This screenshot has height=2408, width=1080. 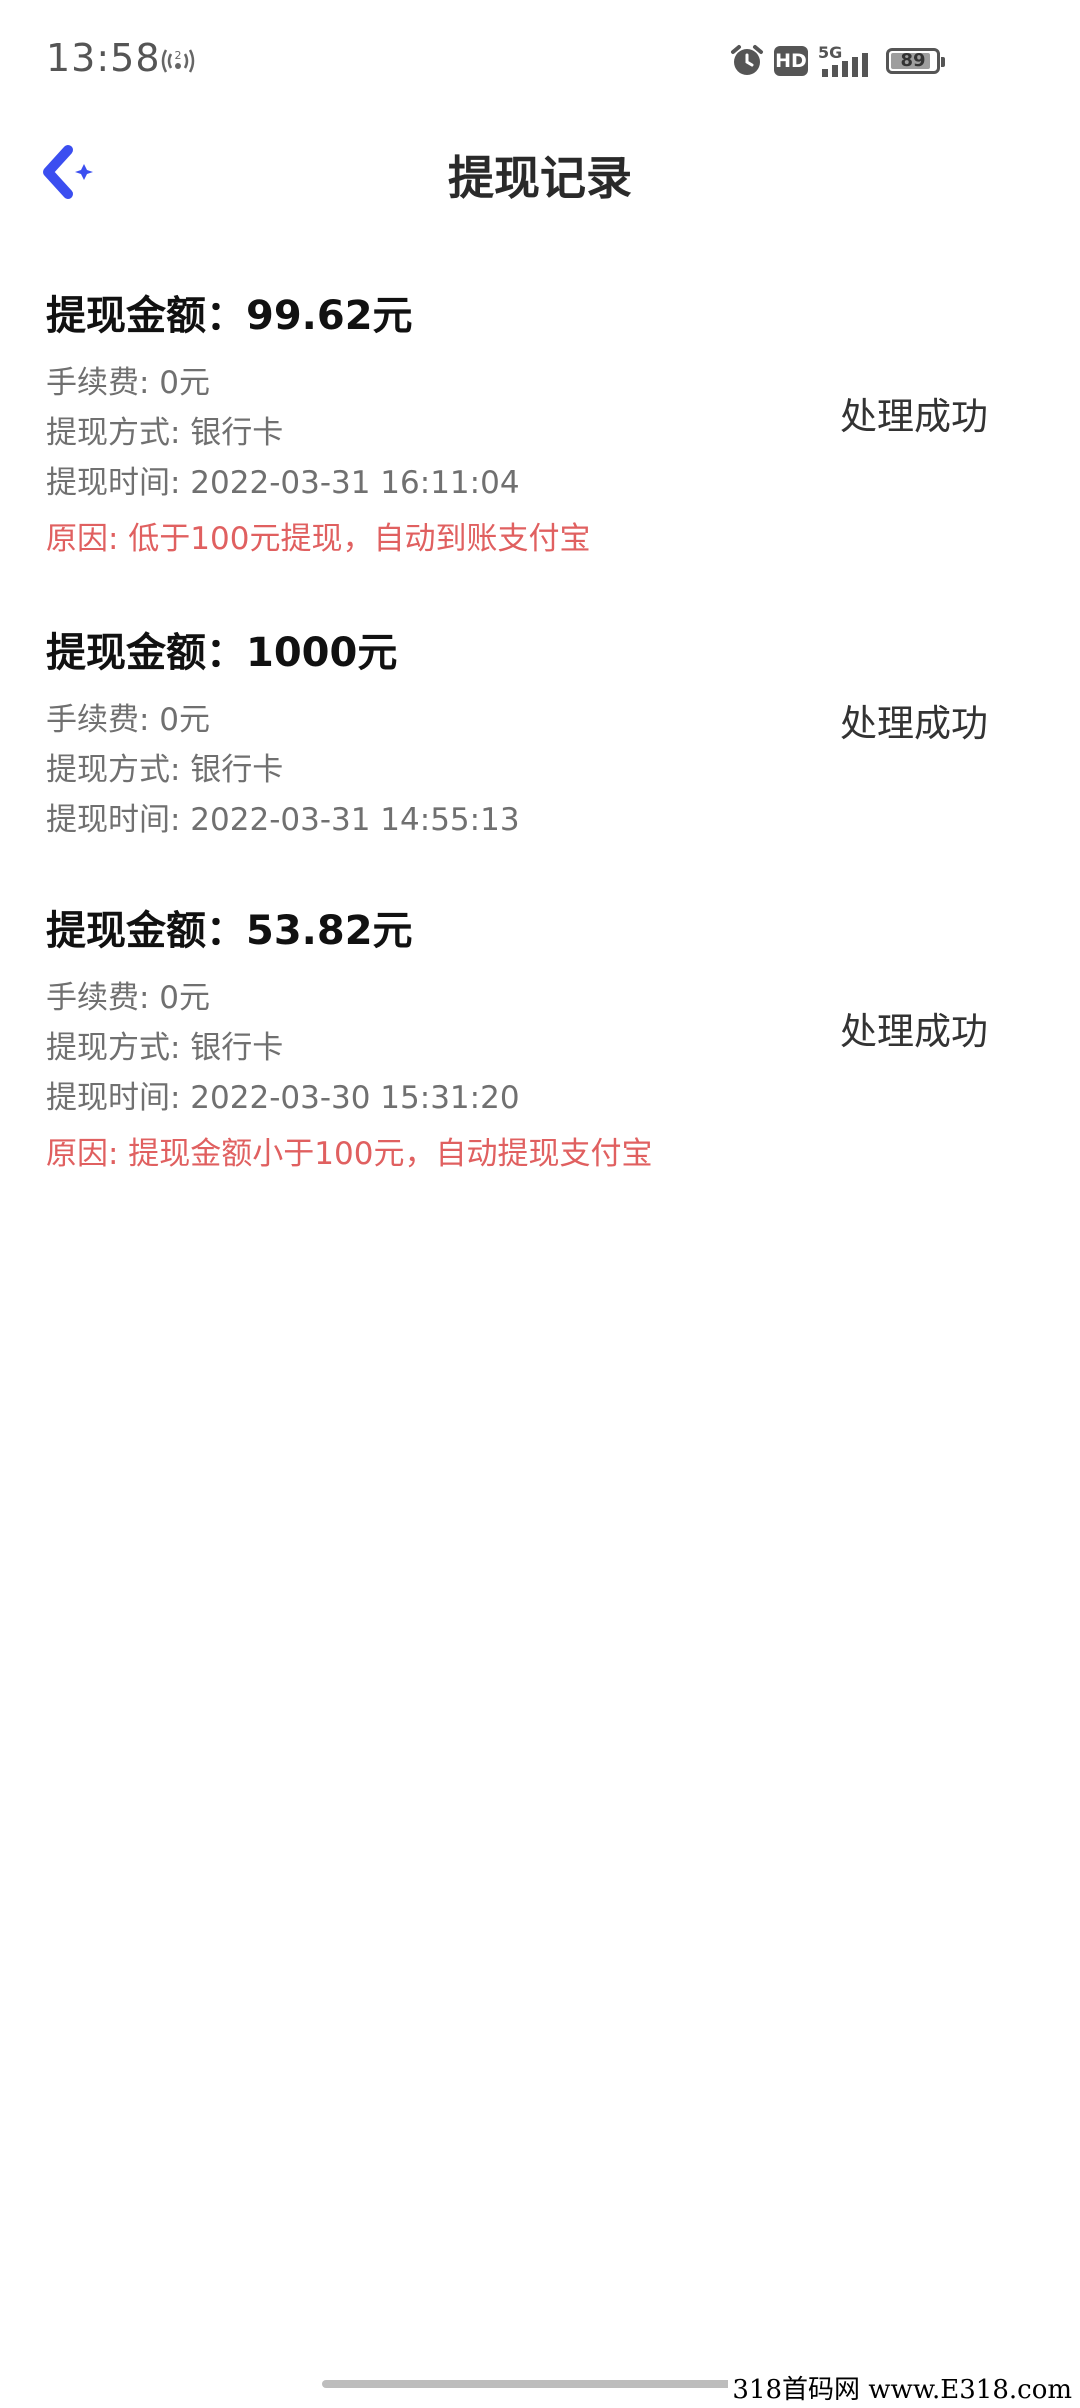 I want to click on record-amount: 提现金额：1000元, so click(x=222, y=653).